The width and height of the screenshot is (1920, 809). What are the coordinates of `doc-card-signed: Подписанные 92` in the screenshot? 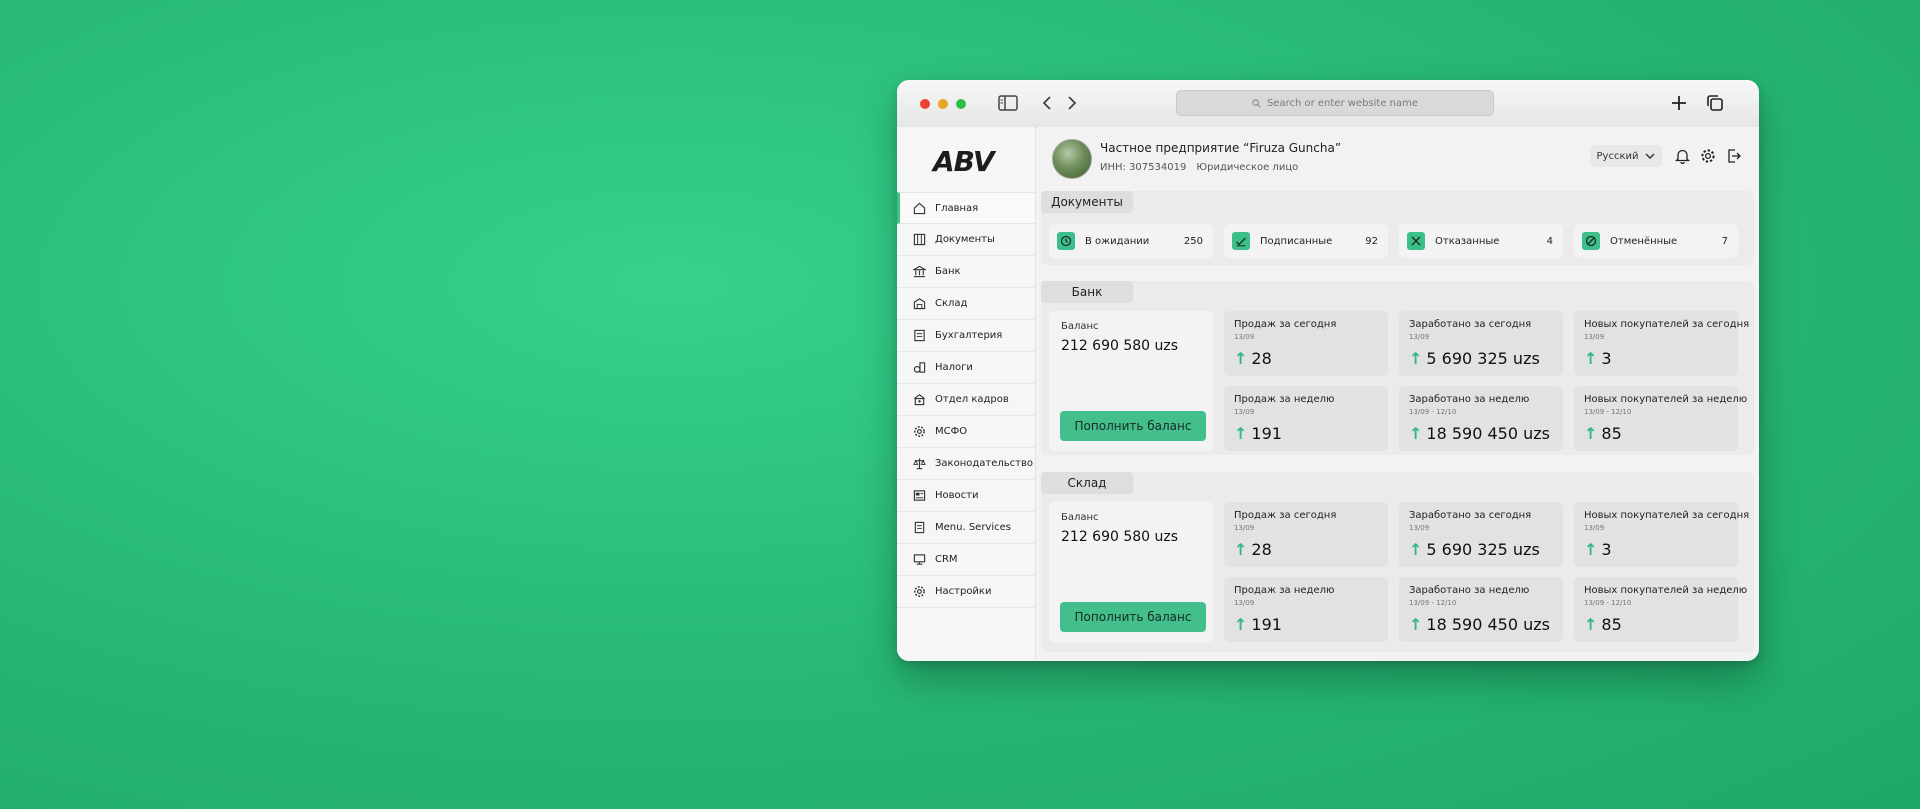 It's located at (1306, 241).